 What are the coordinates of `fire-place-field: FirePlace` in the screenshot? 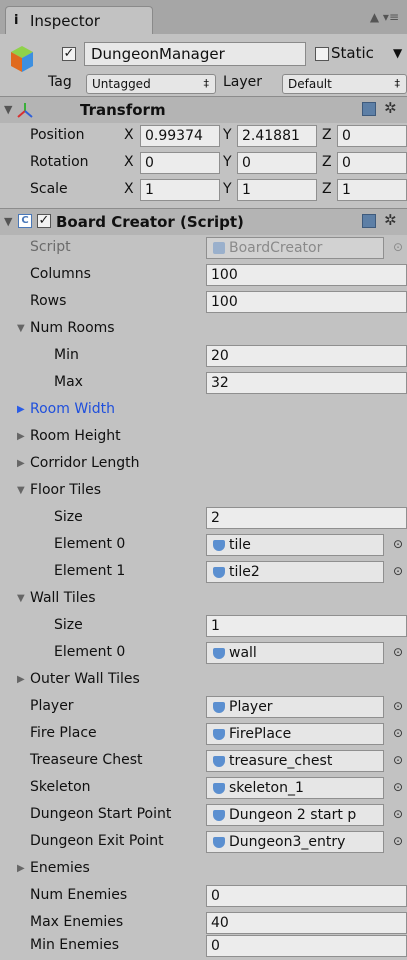 It's located at (295, 734).